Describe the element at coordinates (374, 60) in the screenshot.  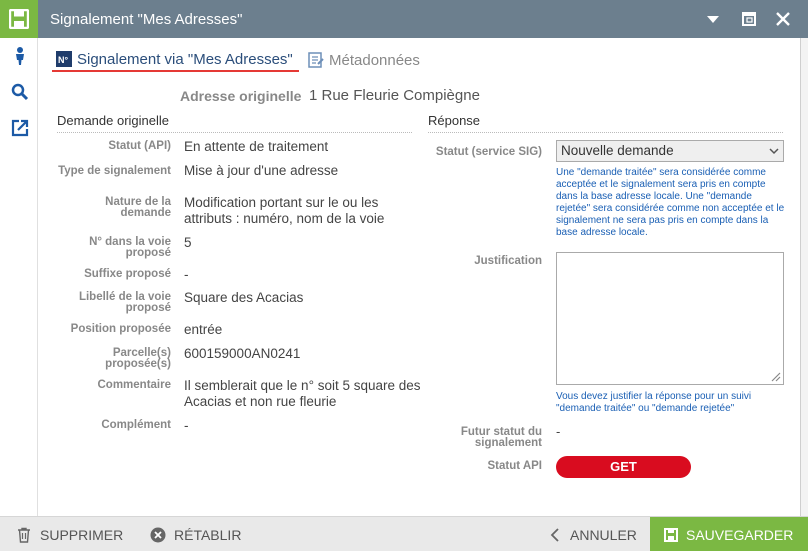
I see `tab-metadonnees-label: Métadonnées` at that location.